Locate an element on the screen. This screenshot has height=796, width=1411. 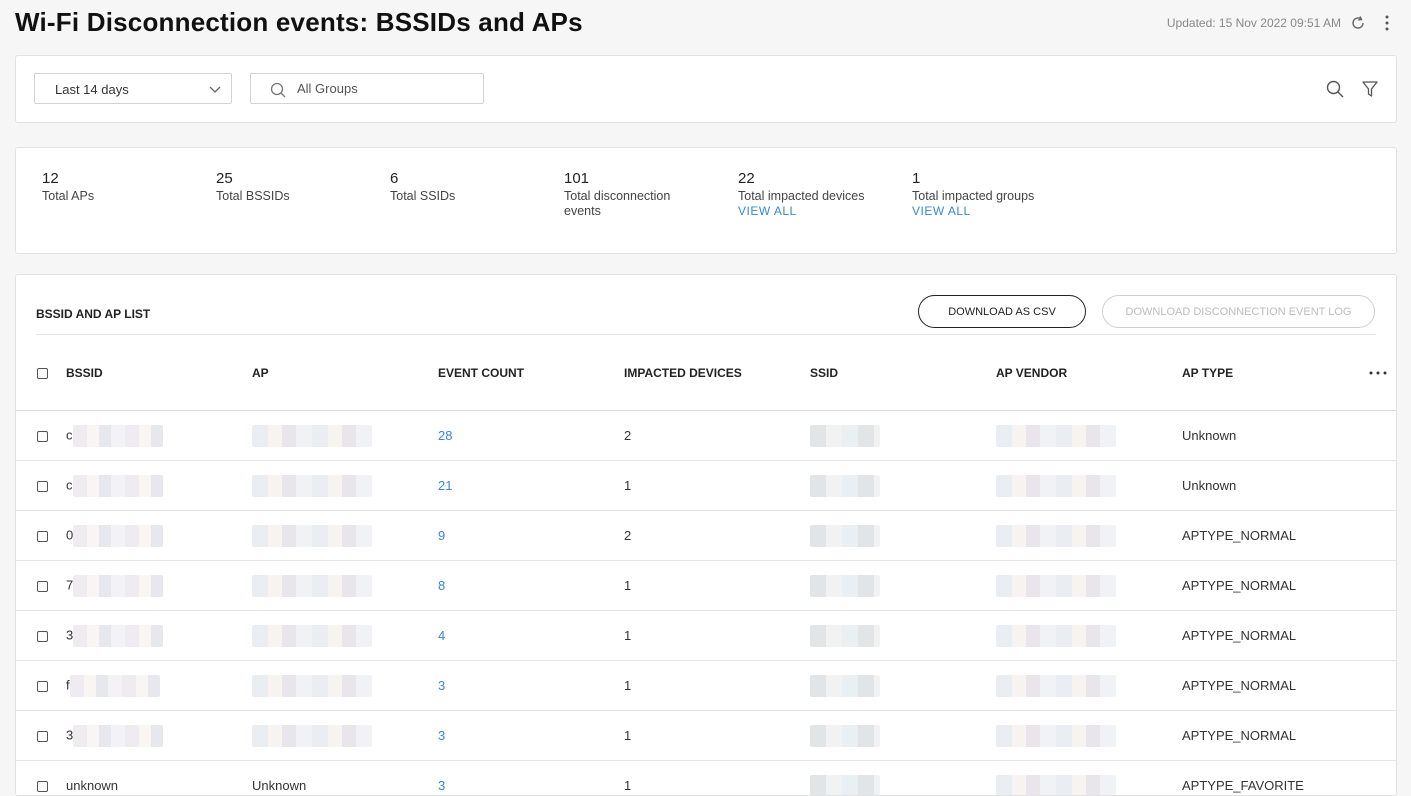
filter-icon is located at coordinates (1370, 89).